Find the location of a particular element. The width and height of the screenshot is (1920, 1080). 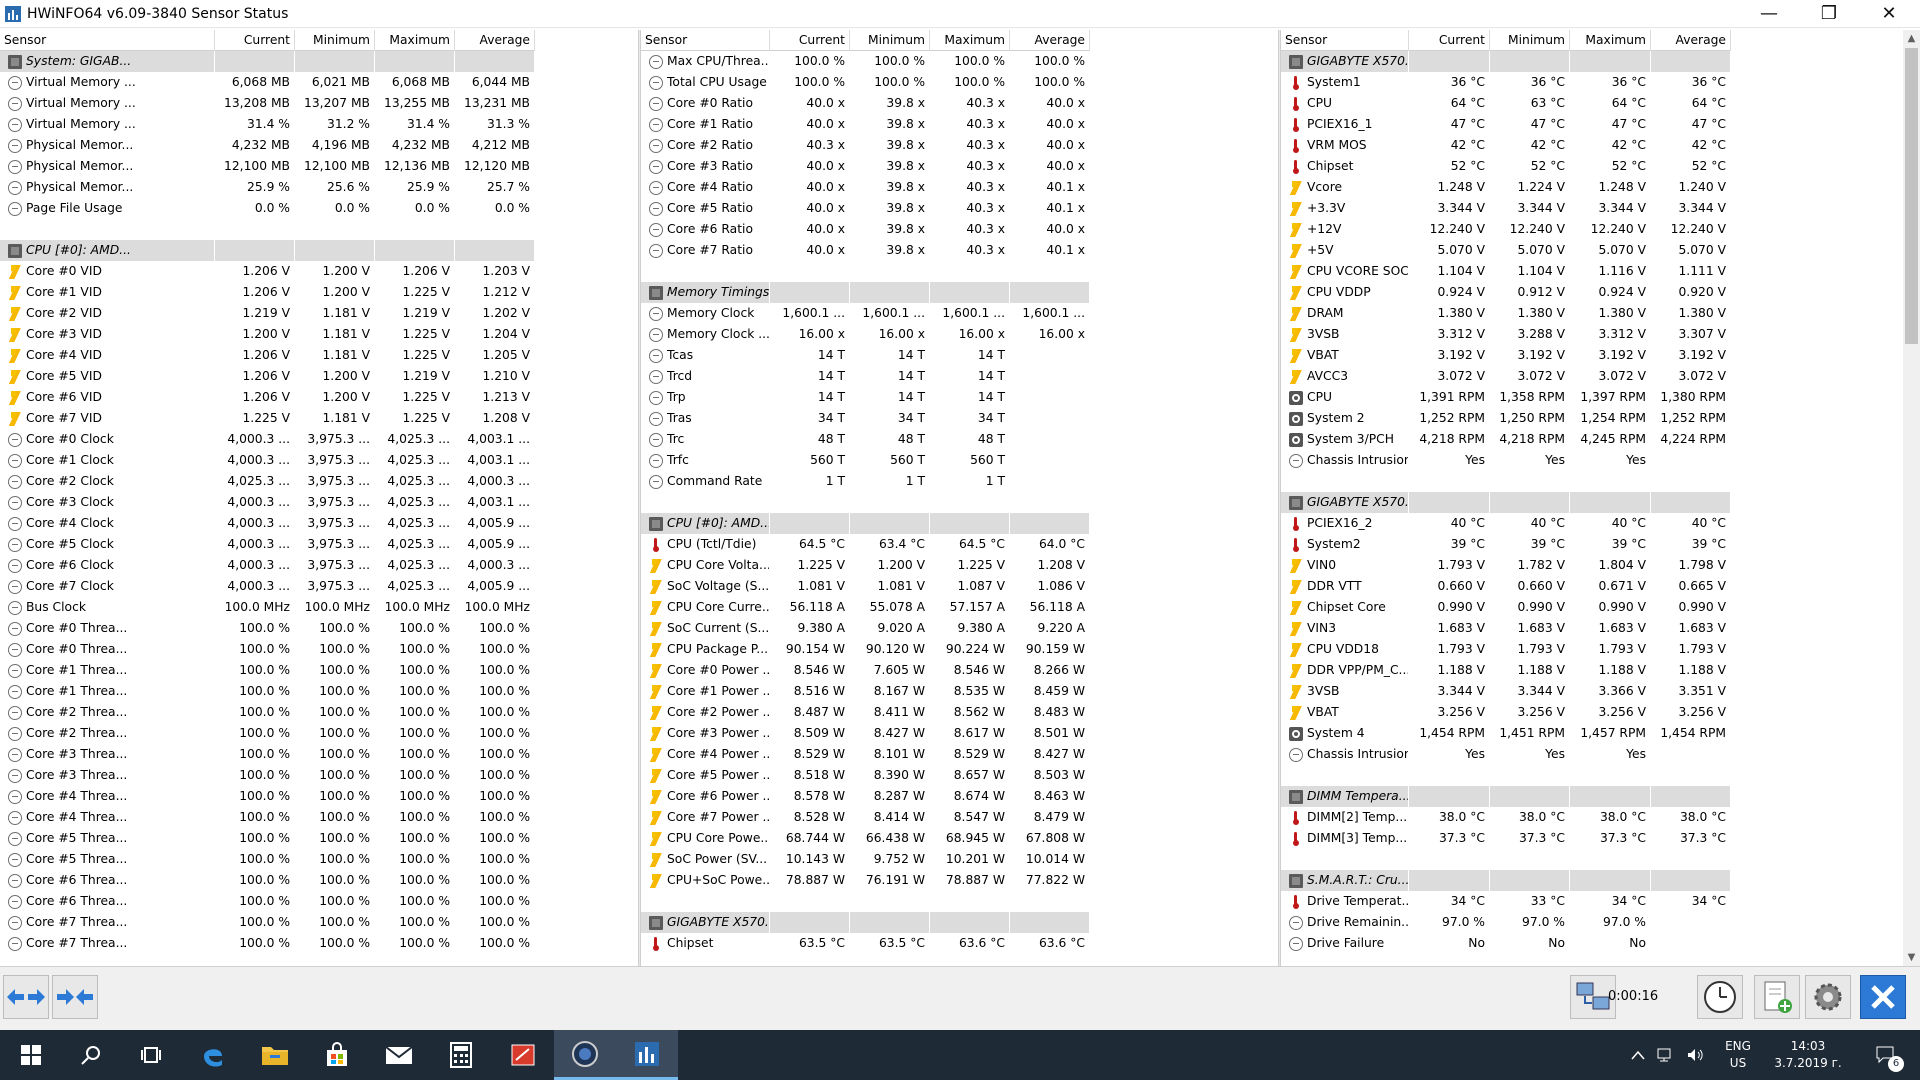

sensor-row: +3.3V 3.344 V 3.344 V 3.344 V 3.344 V is located at coordinates (1506, 208).